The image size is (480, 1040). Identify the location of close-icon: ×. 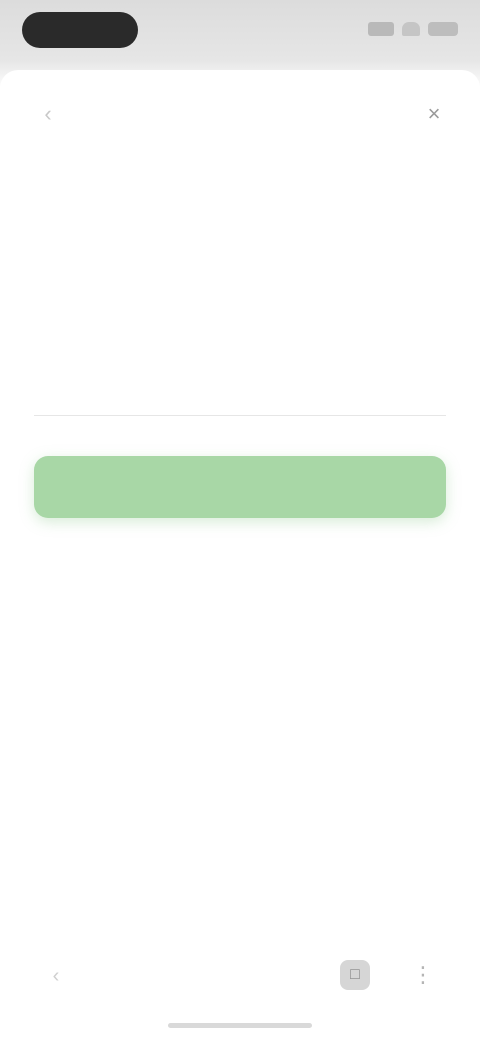
(434, 114).